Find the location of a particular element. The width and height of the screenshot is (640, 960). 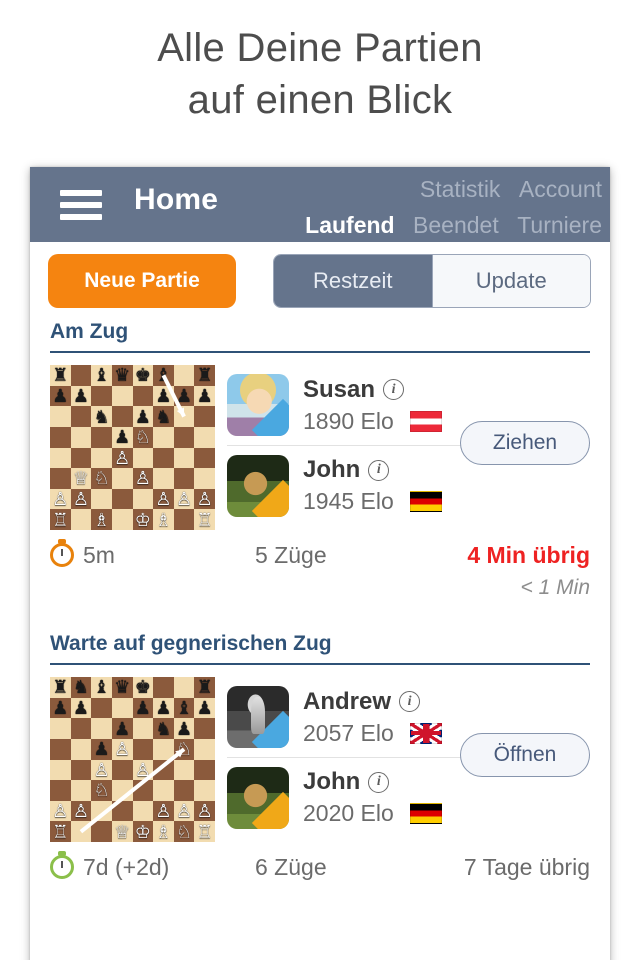

chess-piece: ♔ is located at coordinates (143, 831).